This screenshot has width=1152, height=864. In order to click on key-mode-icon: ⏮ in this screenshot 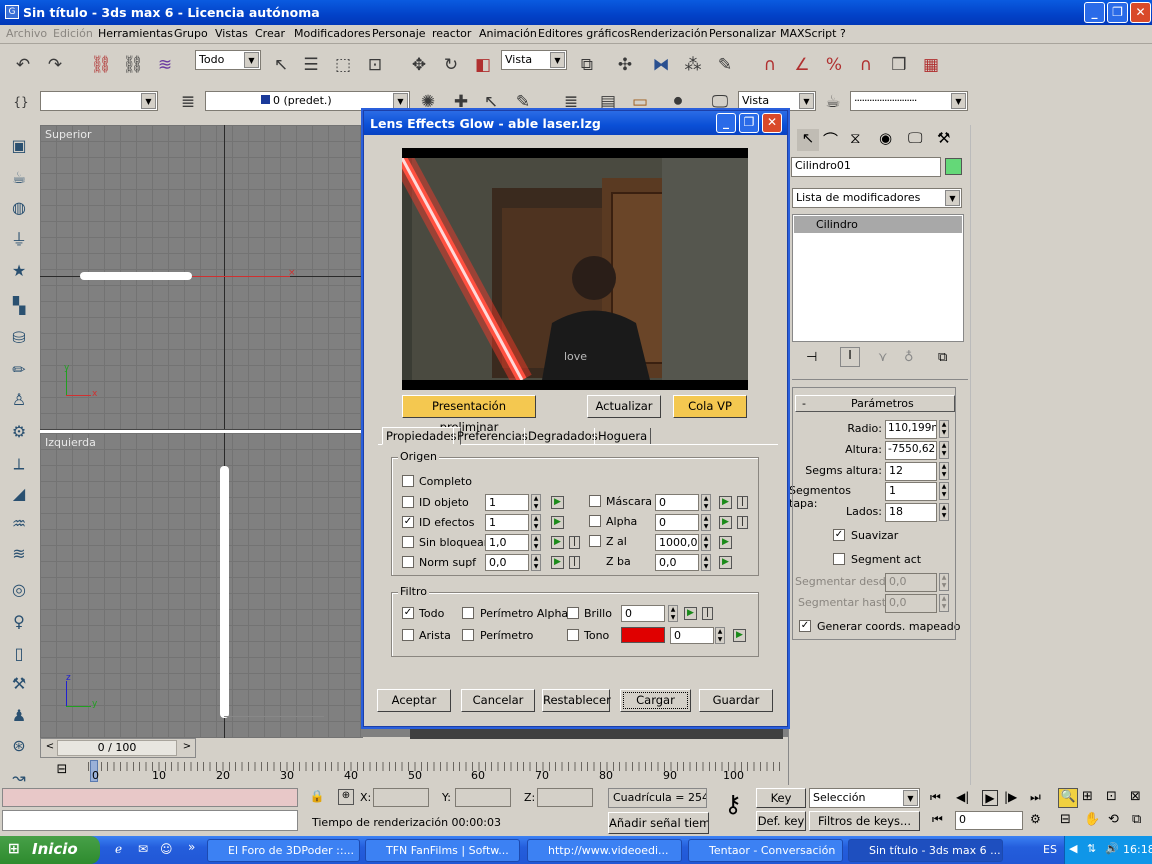, I will do `click(937, 819)`.